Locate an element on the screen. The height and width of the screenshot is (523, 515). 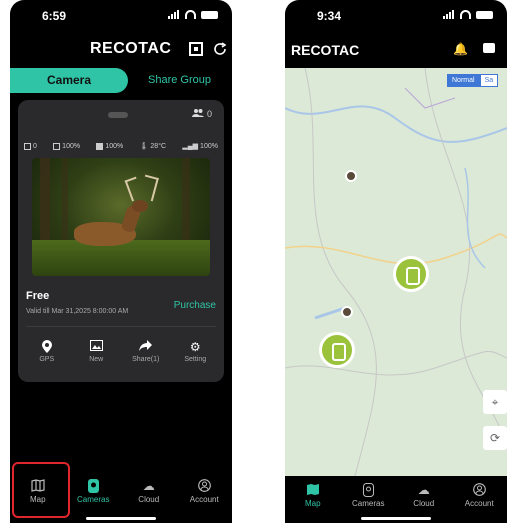
setting-button: ⚙ Setting is located at coordinates (195, 351).